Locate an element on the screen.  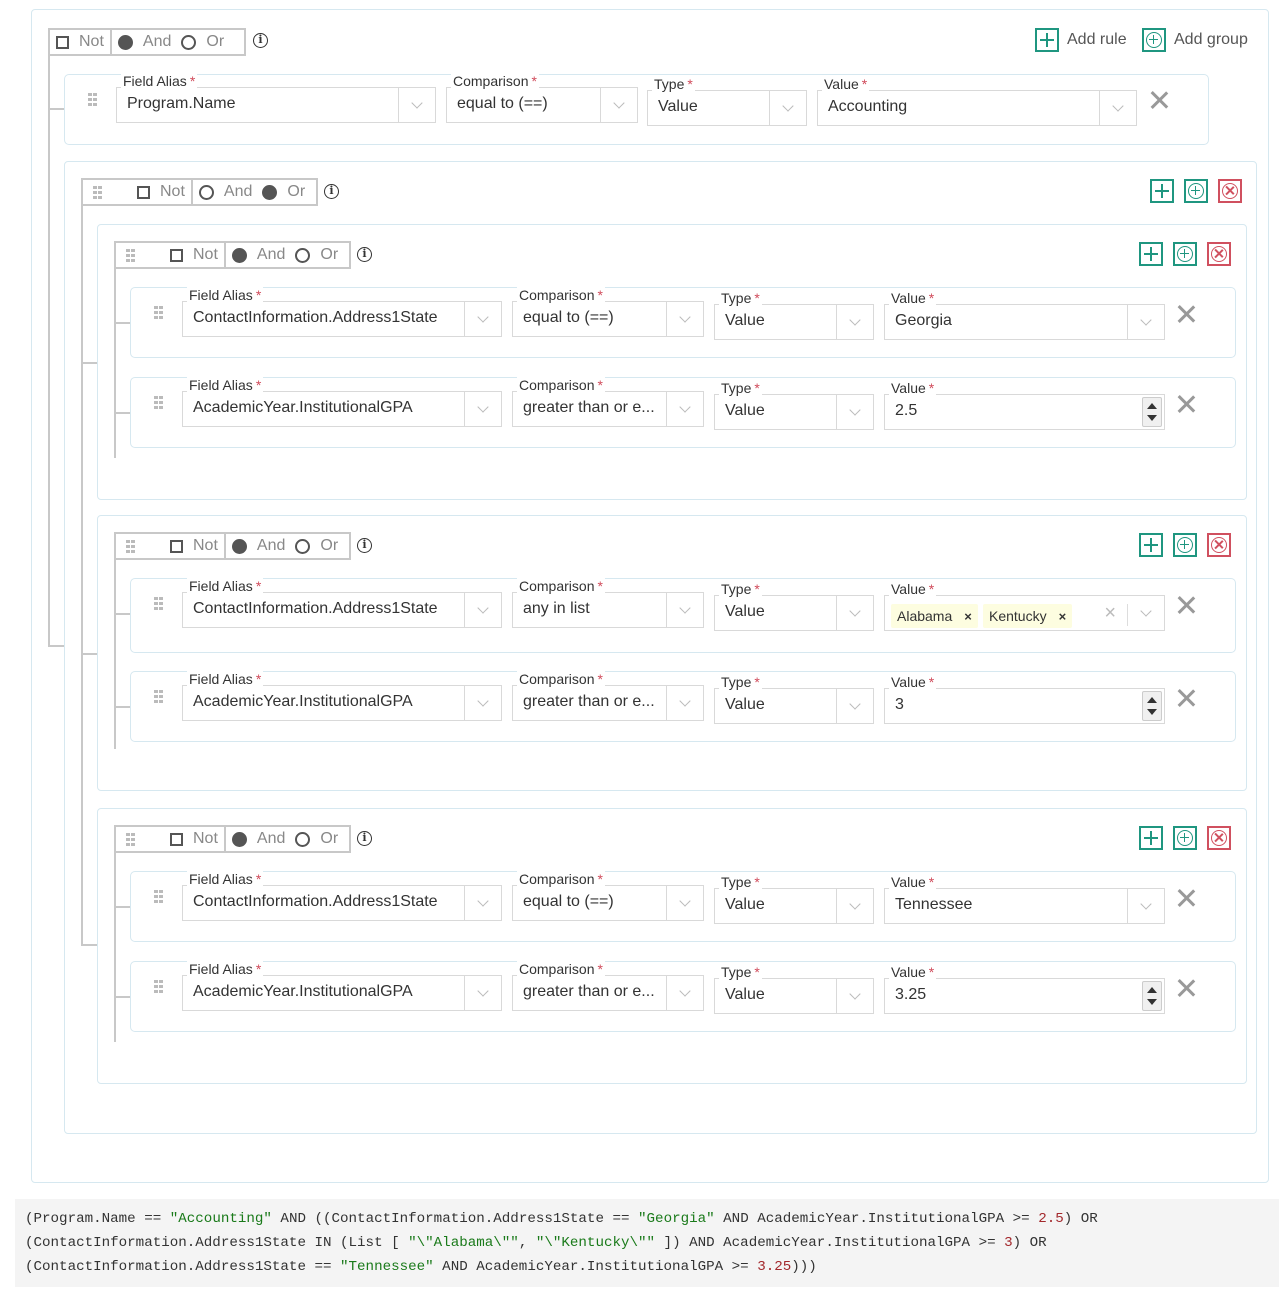
value-input: Value * 2.5 is located at coordinates (1024, 405).